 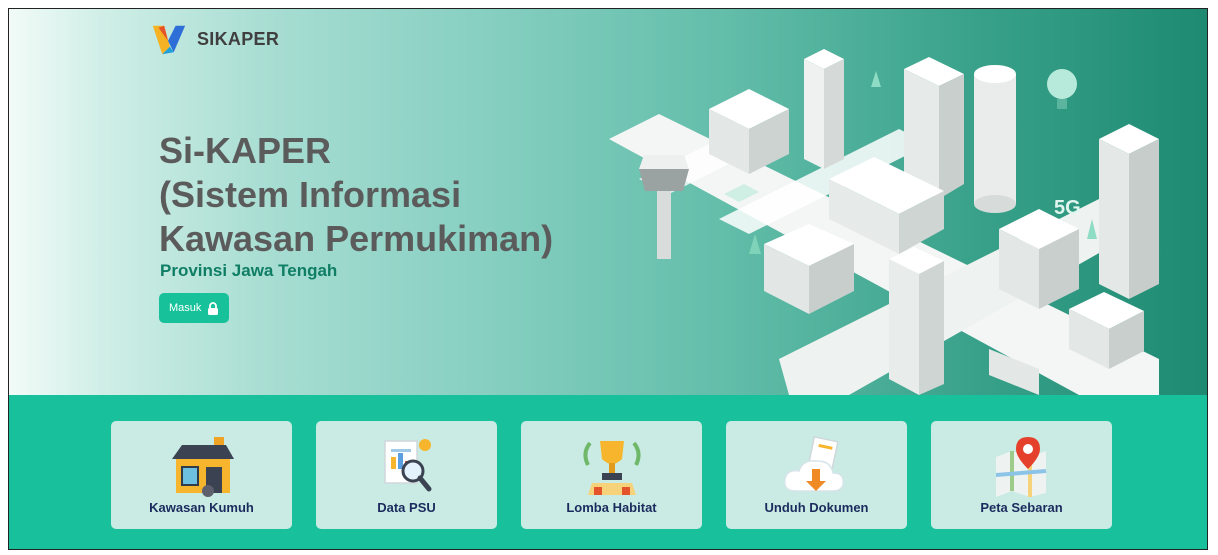 I want to click on menu-card-peta-sebaran: Peta Sebaran, so click(x=1021, y=475).